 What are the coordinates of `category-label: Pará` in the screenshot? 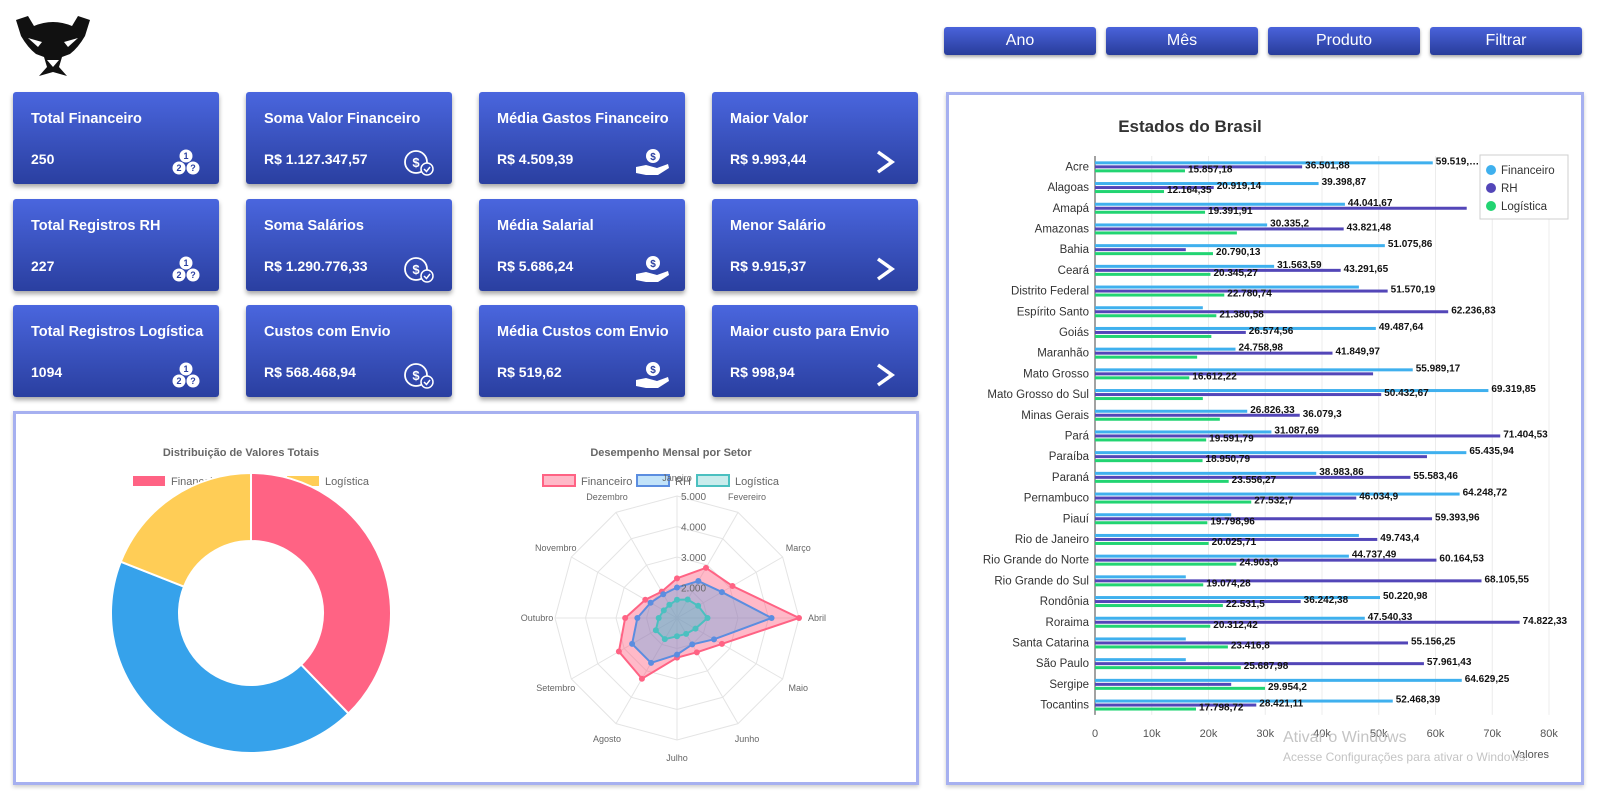 It's located at (1077, 436).